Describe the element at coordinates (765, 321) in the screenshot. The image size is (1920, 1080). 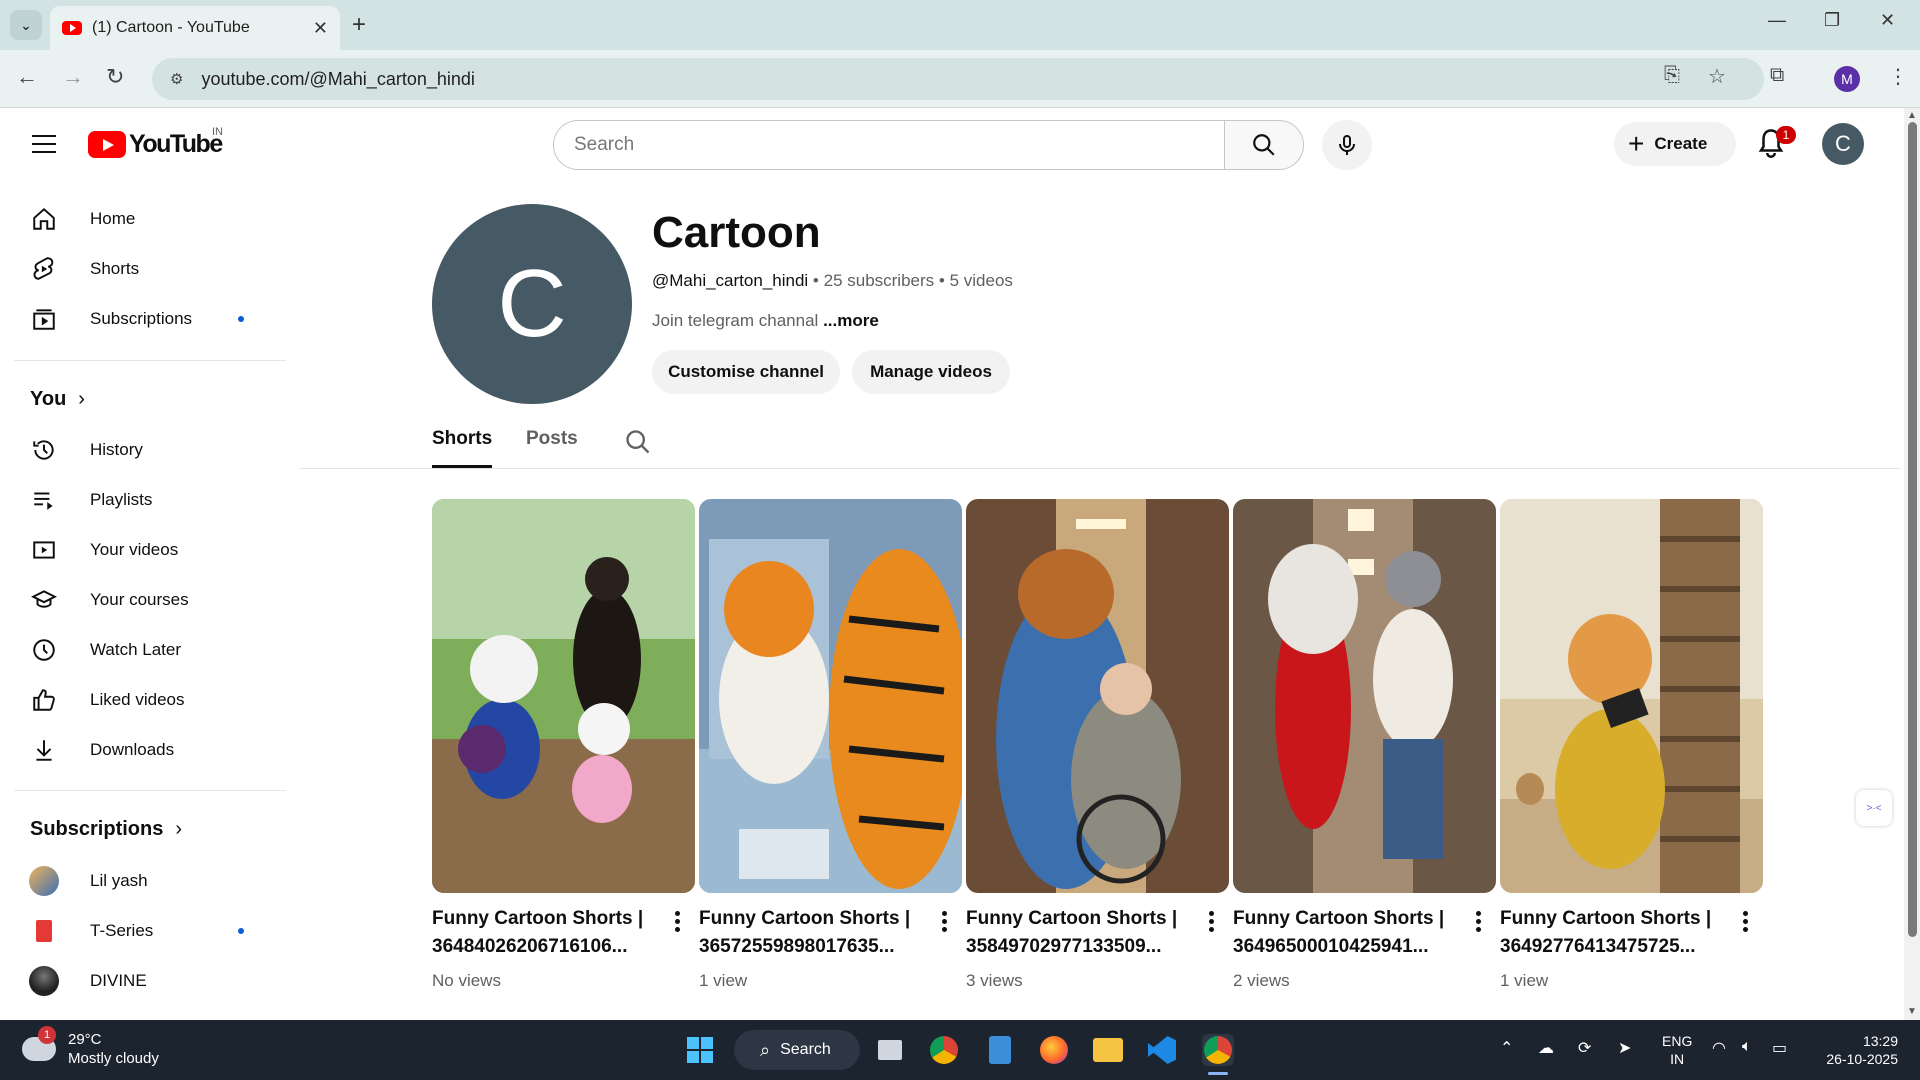
I see `channel-description: Join telegram channal ...more` at that location.